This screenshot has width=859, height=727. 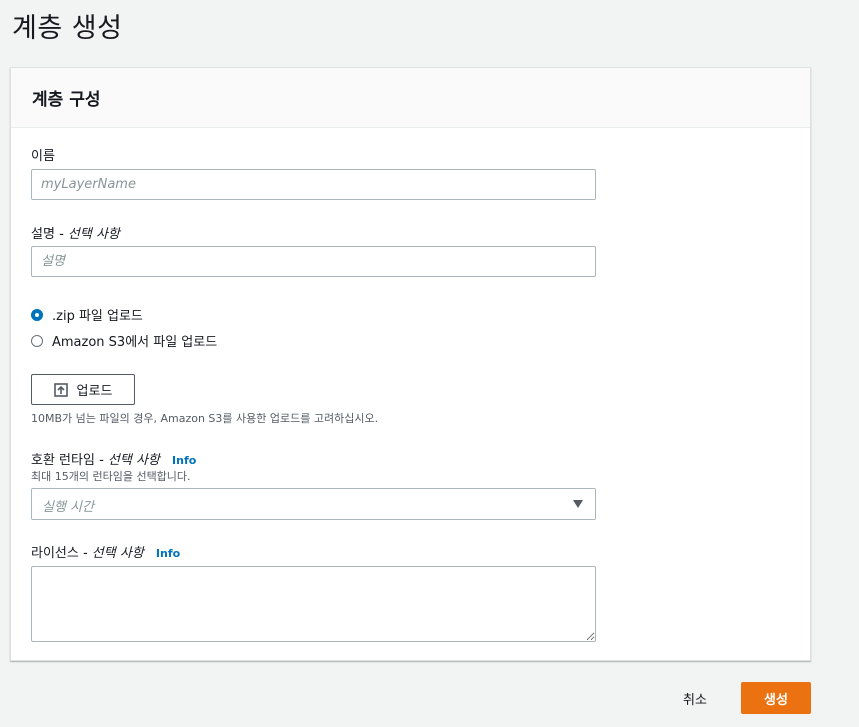 I want to click on license-label-text: 라이선스, so click(x=55, y=553).